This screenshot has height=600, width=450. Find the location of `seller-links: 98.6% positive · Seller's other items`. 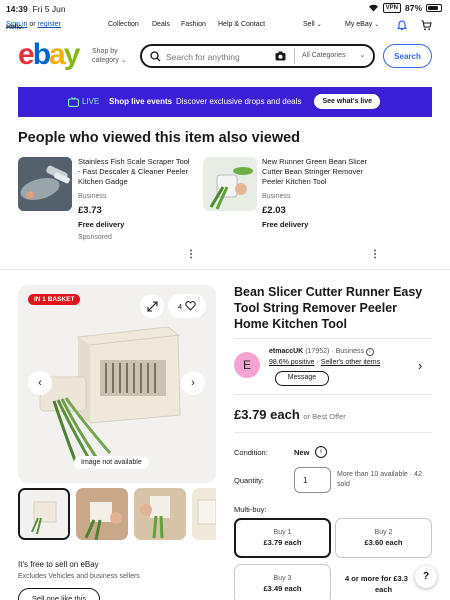

seller-links: 98.6% positive · Seller's other items is located at coordinates (325, 362).